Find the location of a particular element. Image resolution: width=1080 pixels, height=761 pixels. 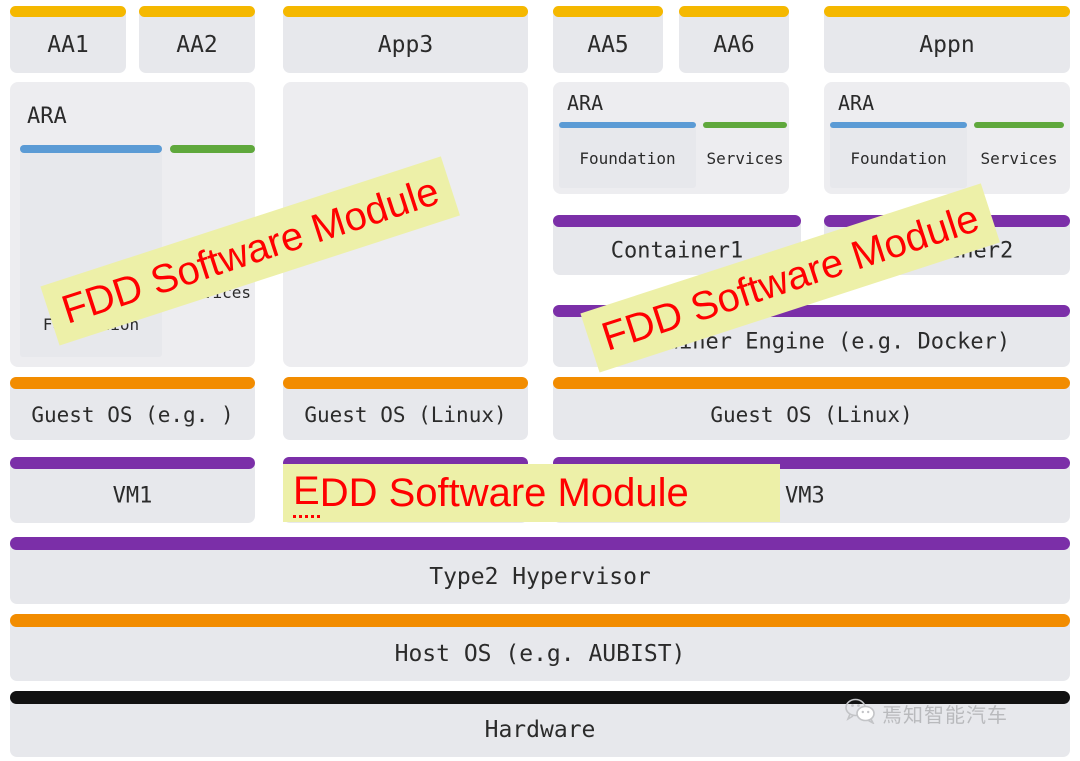

app-box-app3: App3 is located at coordinates (405, 39).